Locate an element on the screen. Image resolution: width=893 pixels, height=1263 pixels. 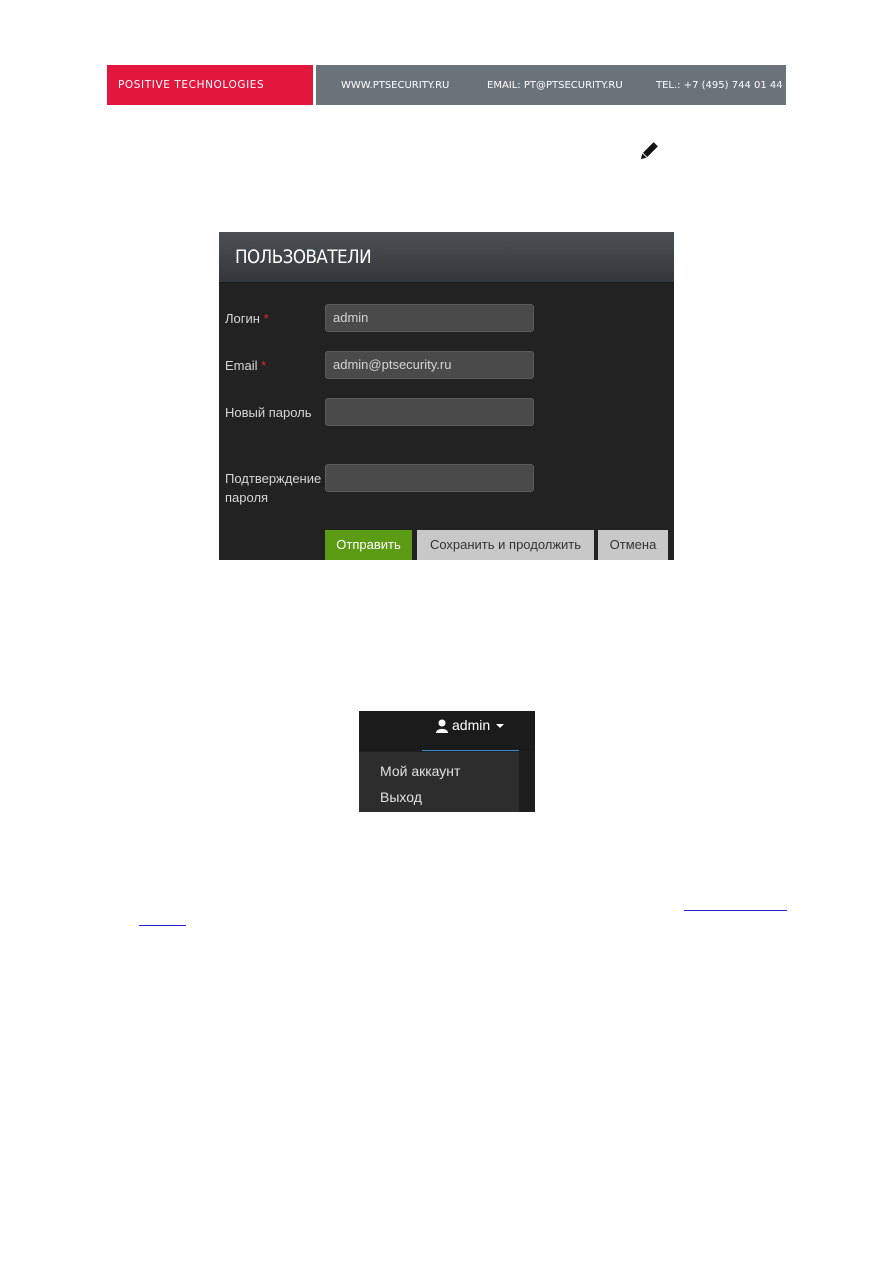
submit-button: Отправить is located at coordinates (368, 545).